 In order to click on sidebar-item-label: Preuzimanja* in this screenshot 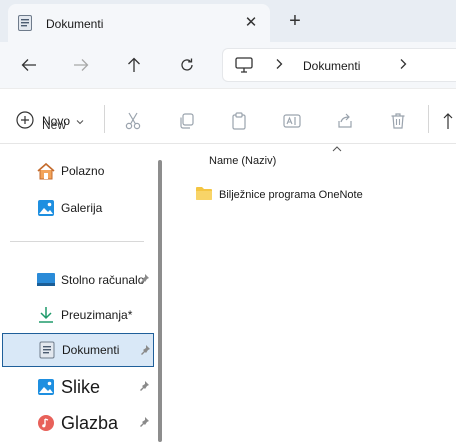, I will do `click(97, 315)`.